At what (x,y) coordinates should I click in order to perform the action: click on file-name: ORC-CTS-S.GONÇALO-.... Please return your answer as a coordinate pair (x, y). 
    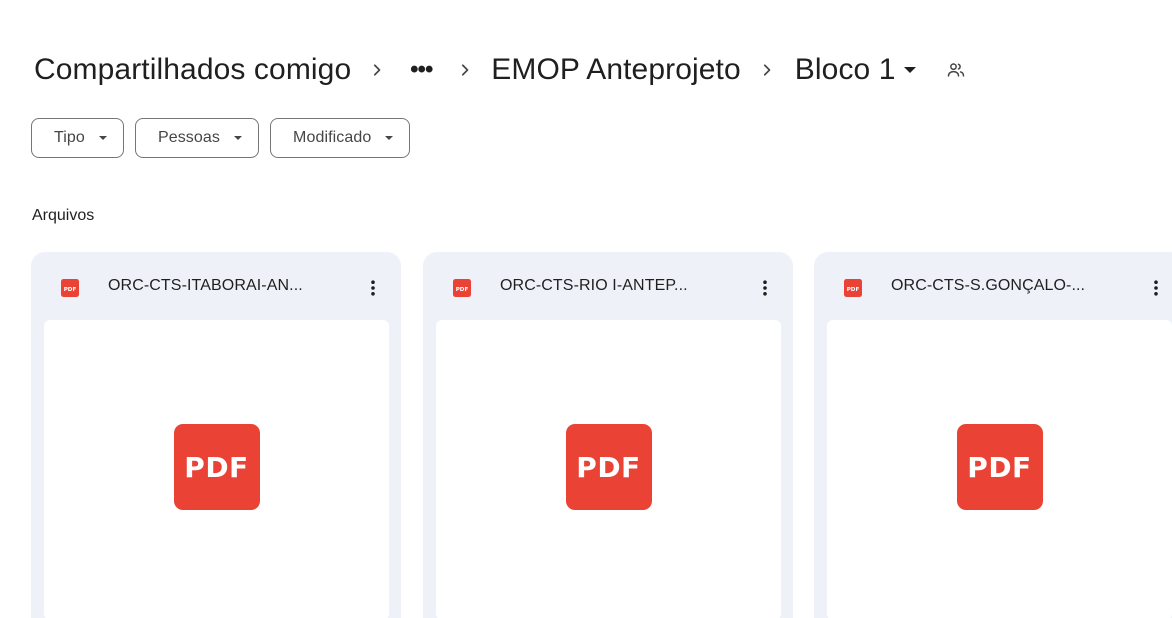
    Looking at the image, I should click on (988, 285).